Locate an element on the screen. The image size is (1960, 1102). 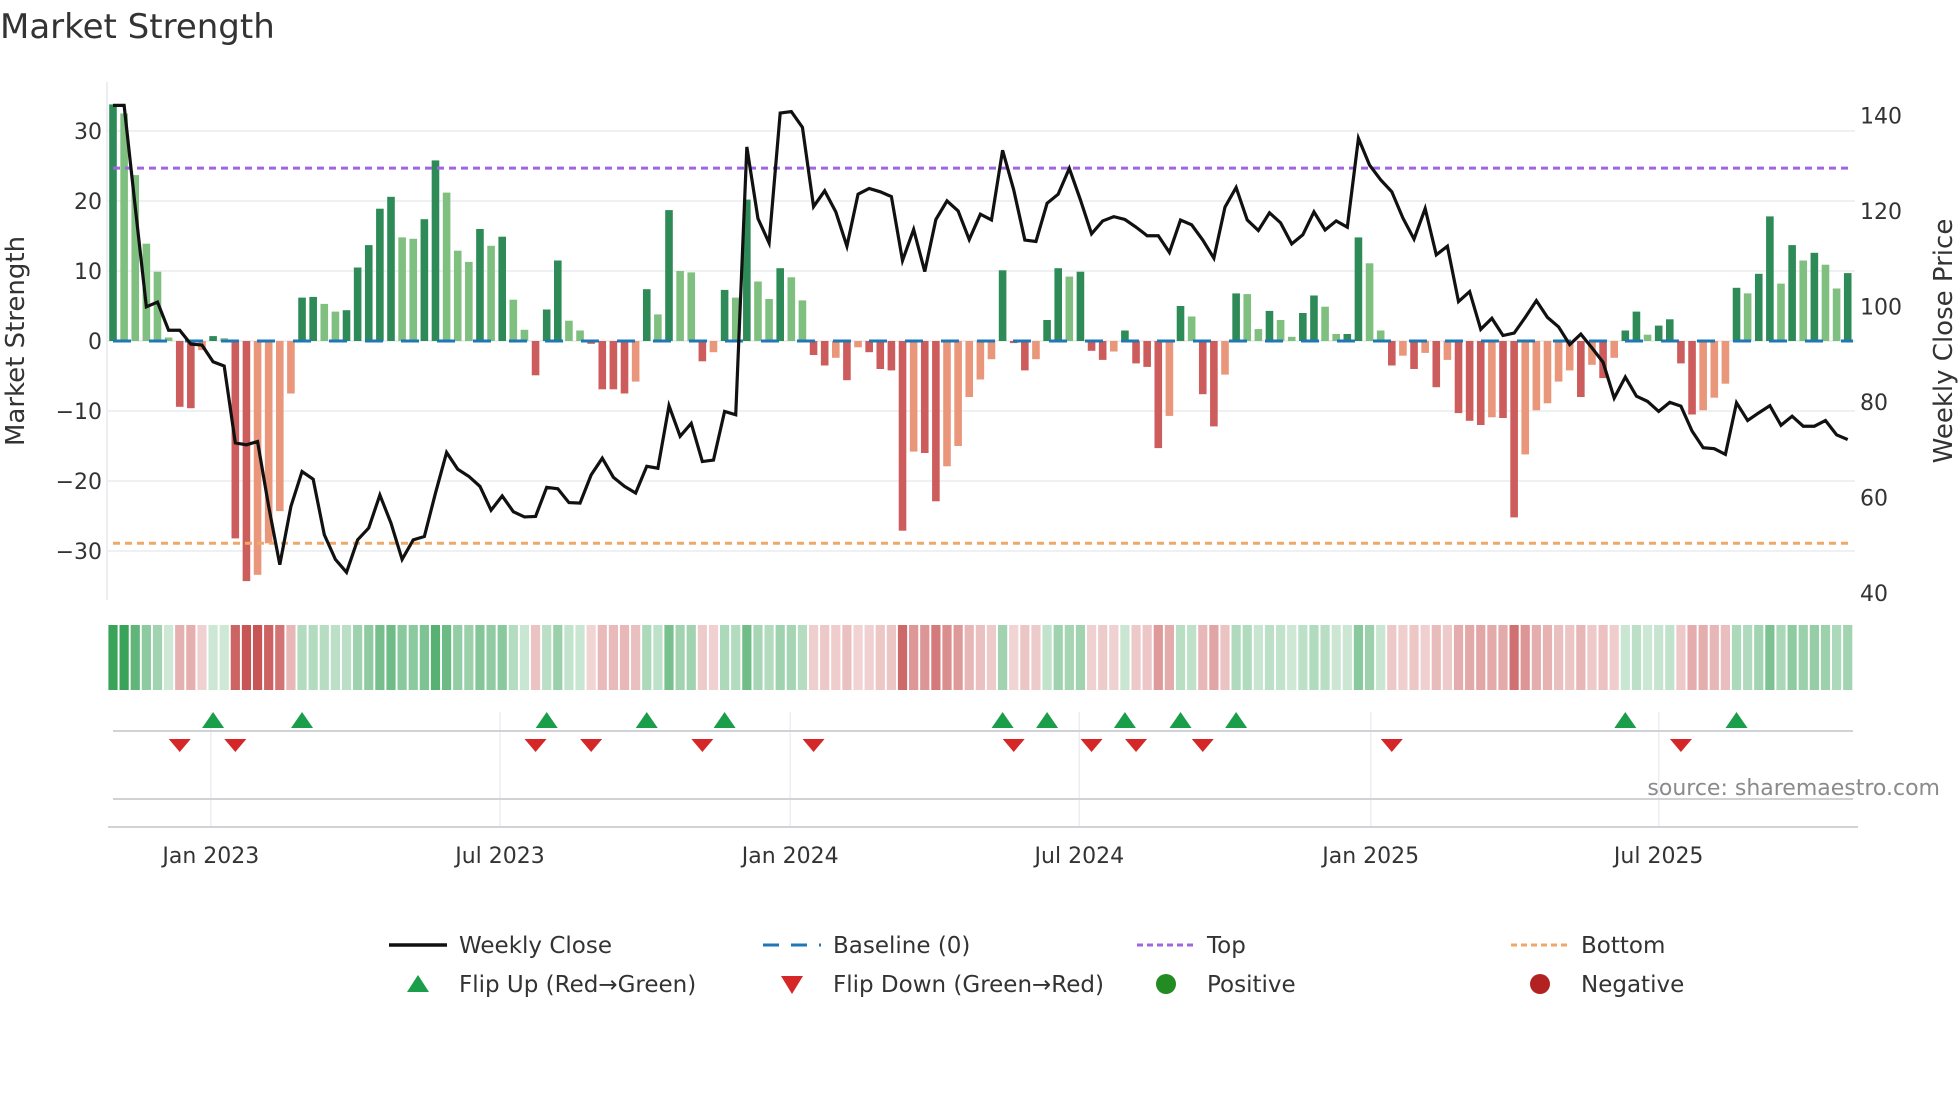
legend-label: Weekly Close is located at coordinates (535, 946).